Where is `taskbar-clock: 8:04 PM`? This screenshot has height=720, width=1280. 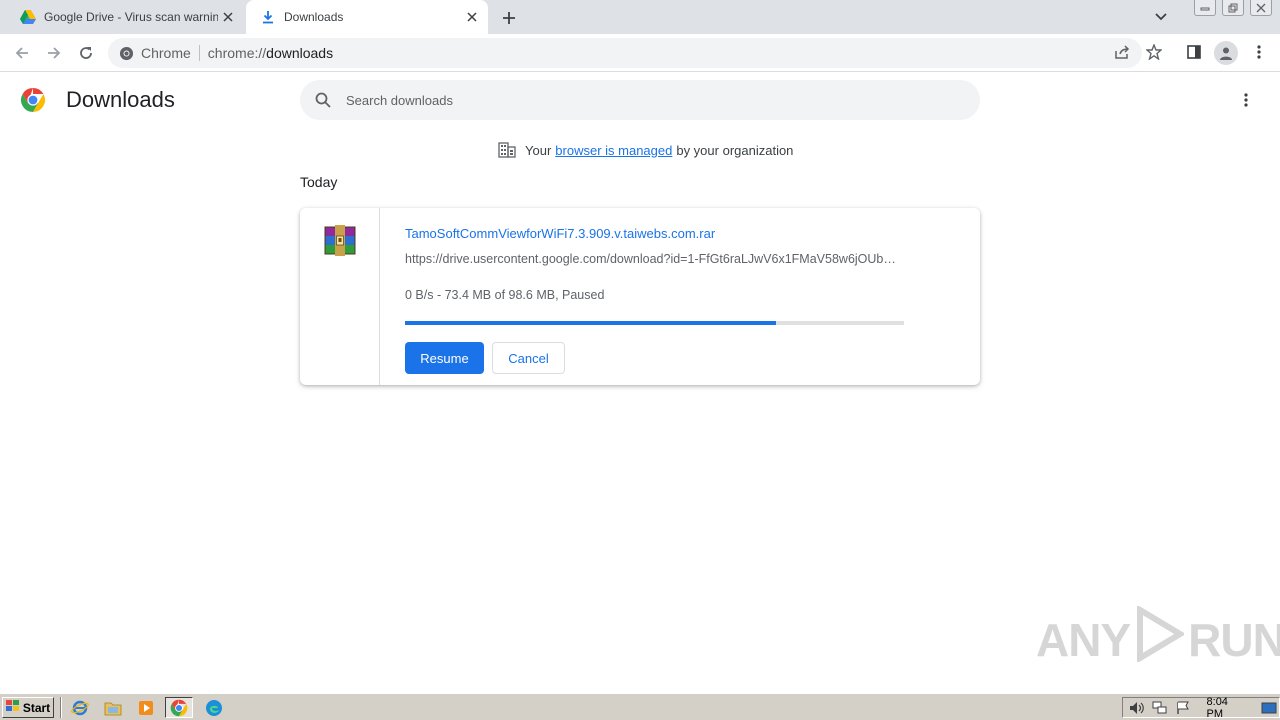
taskbar-clock: 8:04 PM is located at coordinates (1217, 707).